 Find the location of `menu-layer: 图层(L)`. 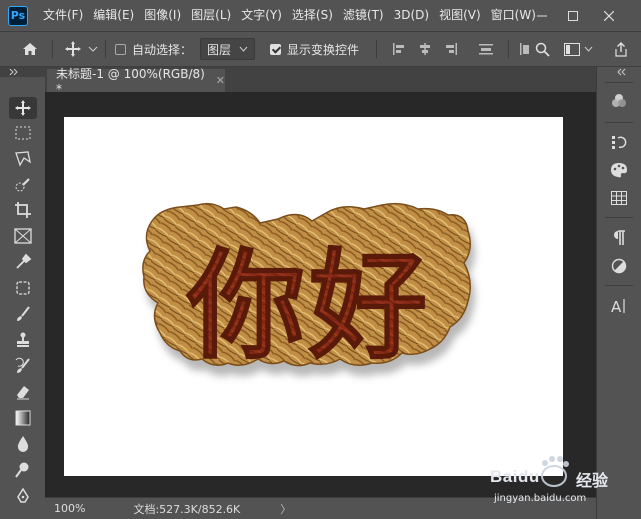

menu-layer: 图层(L) is located at coordinates (211, 15).